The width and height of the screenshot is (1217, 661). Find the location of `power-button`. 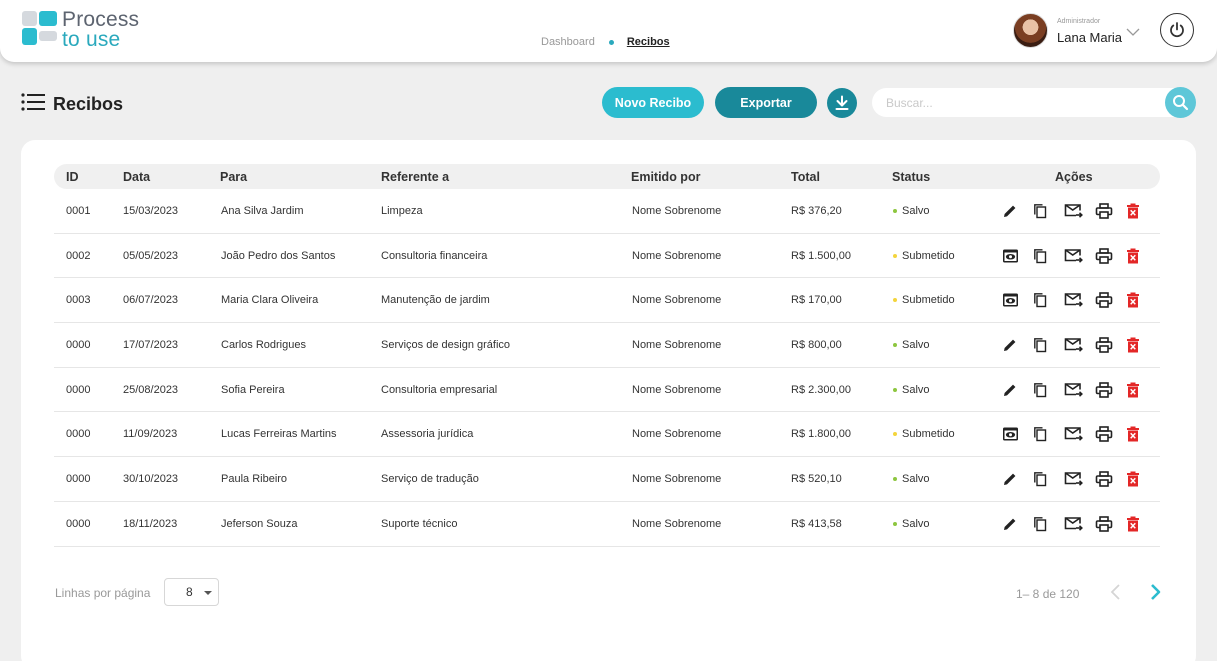

power-button is located at coordinates (1177, 30).